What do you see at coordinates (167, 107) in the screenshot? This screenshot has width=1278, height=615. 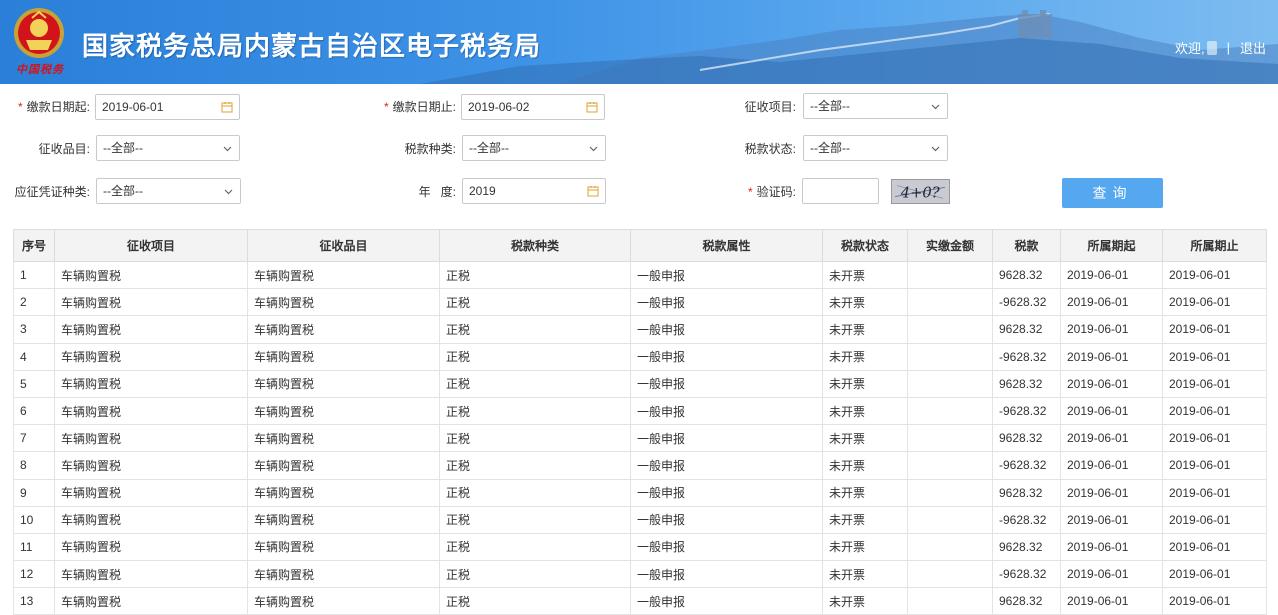 I see `pay-date-start-input: 2019-06-01` at bounding box center [167, 107].